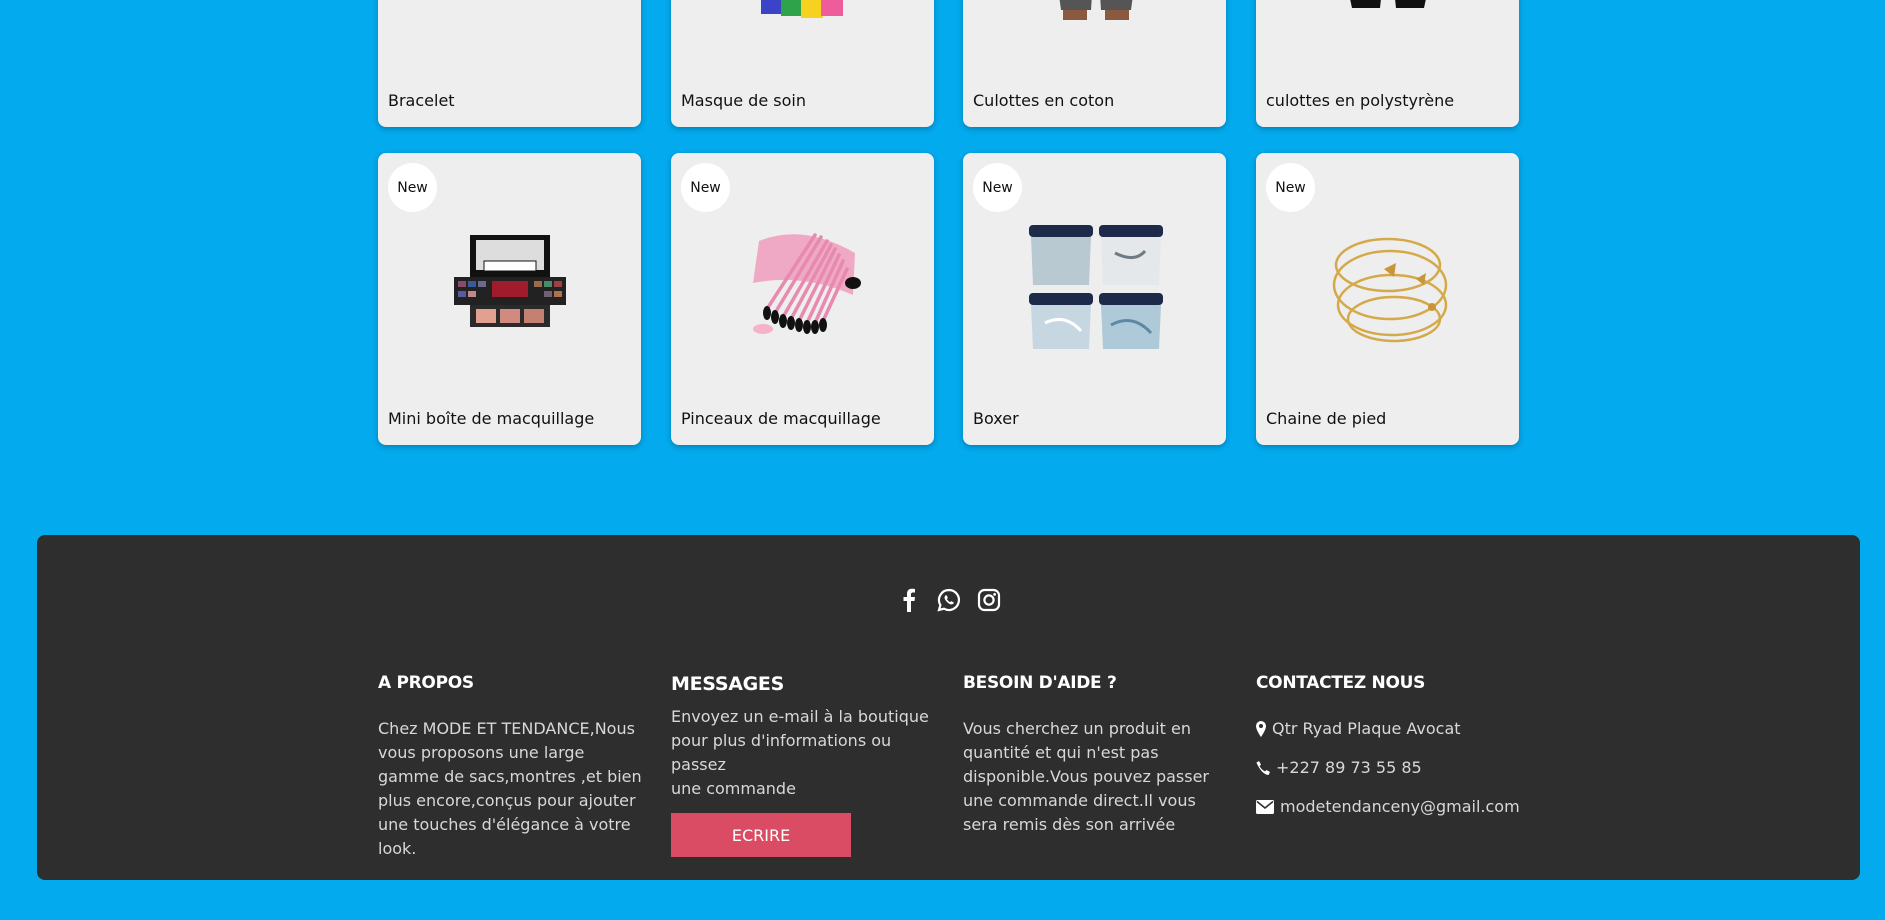 The image size is (1885, 920). I want to click on contact-phone-text: +227 89 73 55 85, so click(1349, 767).